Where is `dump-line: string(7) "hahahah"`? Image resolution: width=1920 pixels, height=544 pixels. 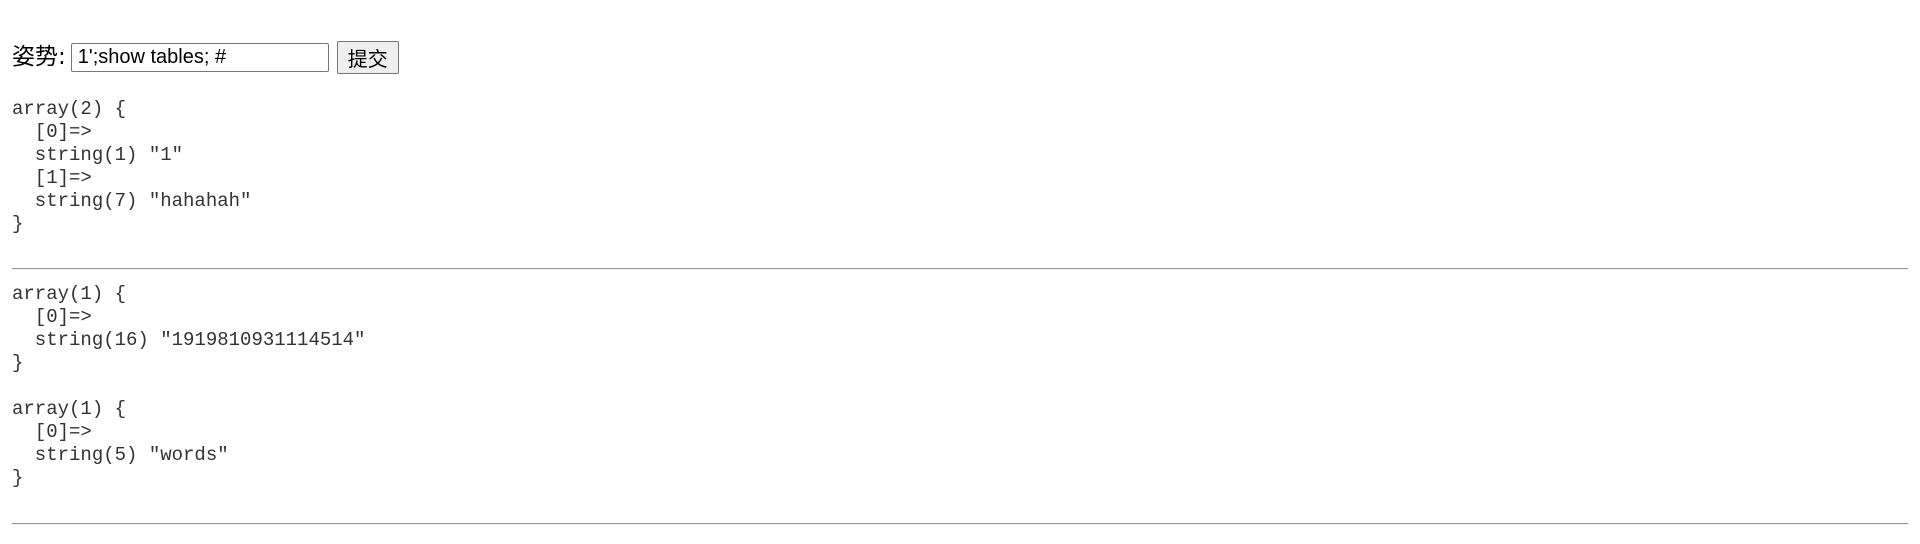 dump-line: string(7) "hahahah" is located at coordinates (132, 201).